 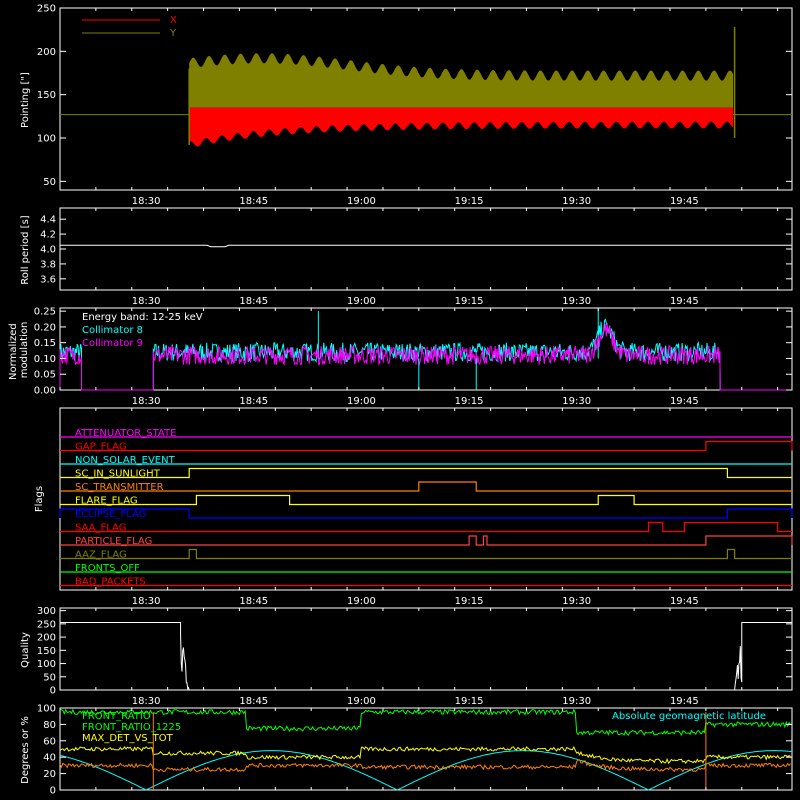 What do you see at coordinates (116, 716) in the screenshot?
I see `legend-front-ratio: FRONT_RATIO` at bounding box center [116, 716].